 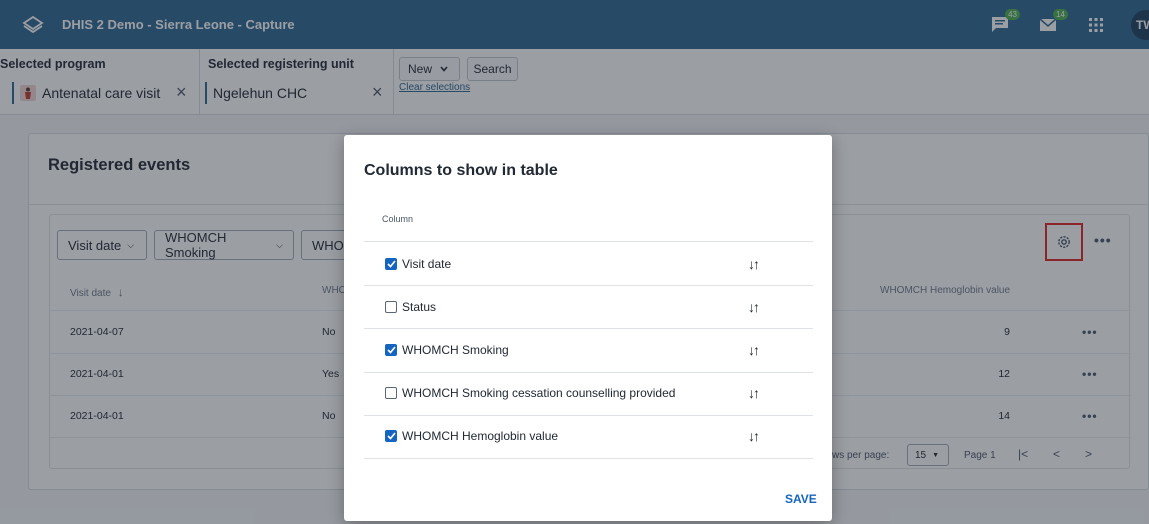 I want to click on option-label: WHOMCH Hemoglobin value, so click(x=480, y=436).